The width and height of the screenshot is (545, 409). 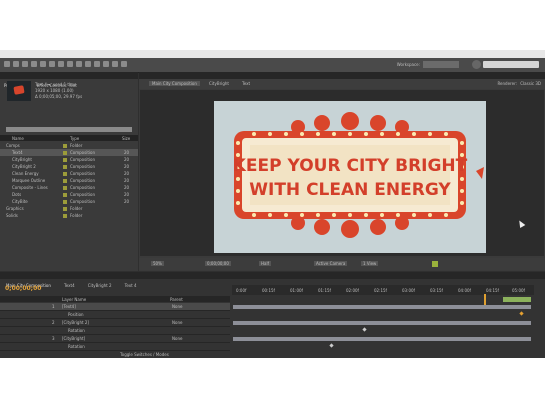 I want to click on list-item: CityBright Composition 20, so click(x=69, y=159).